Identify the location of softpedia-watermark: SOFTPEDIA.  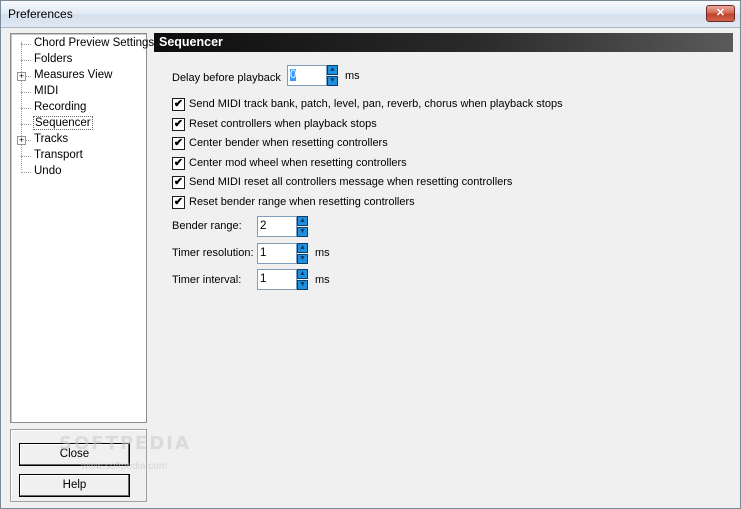
(125, 443).